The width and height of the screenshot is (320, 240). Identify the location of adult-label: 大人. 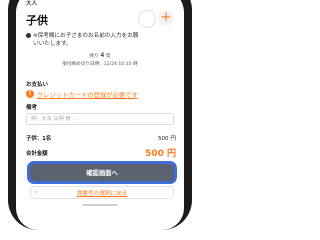
(32, 4).